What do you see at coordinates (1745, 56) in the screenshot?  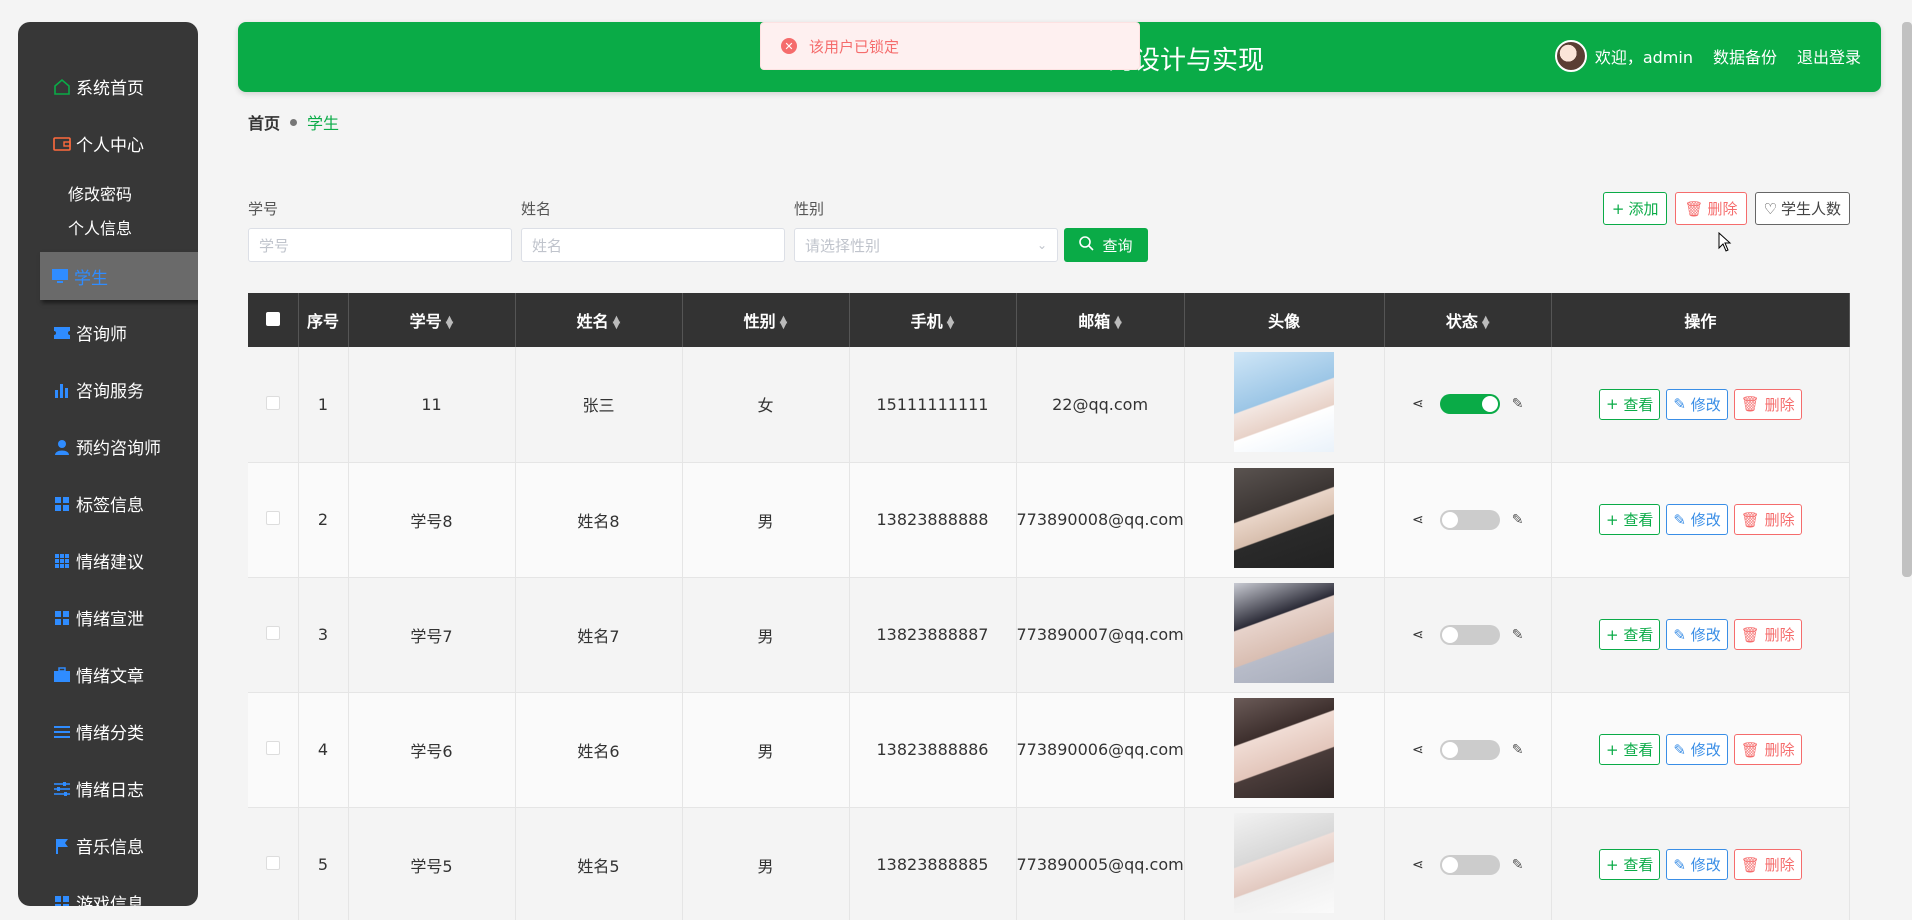 I see `backup-link: 数据备份` at bounding box center [1745, 56].